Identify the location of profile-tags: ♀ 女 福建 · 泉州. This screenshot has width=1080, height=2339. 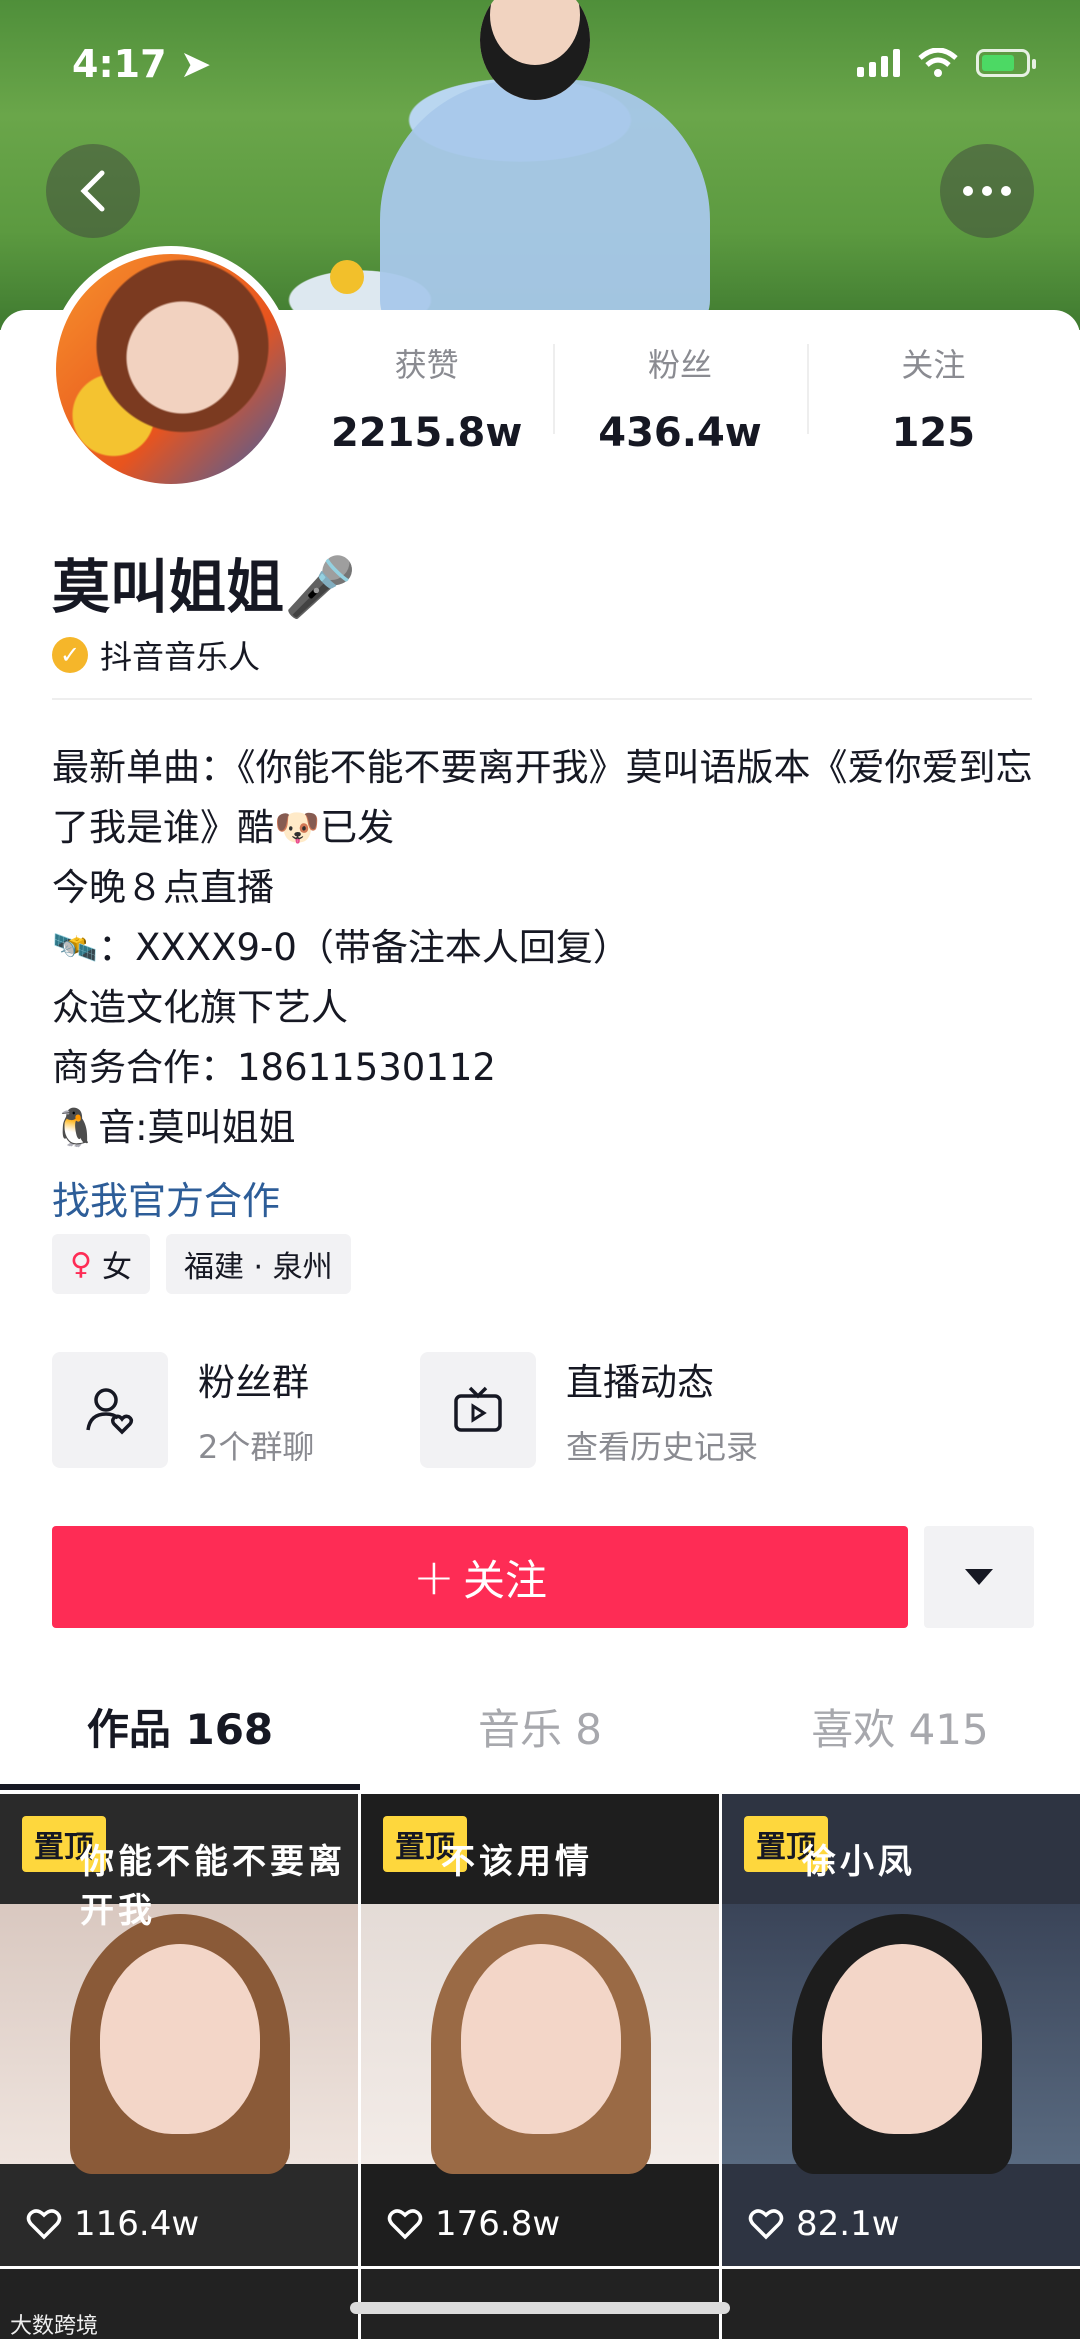
(201, 1264).